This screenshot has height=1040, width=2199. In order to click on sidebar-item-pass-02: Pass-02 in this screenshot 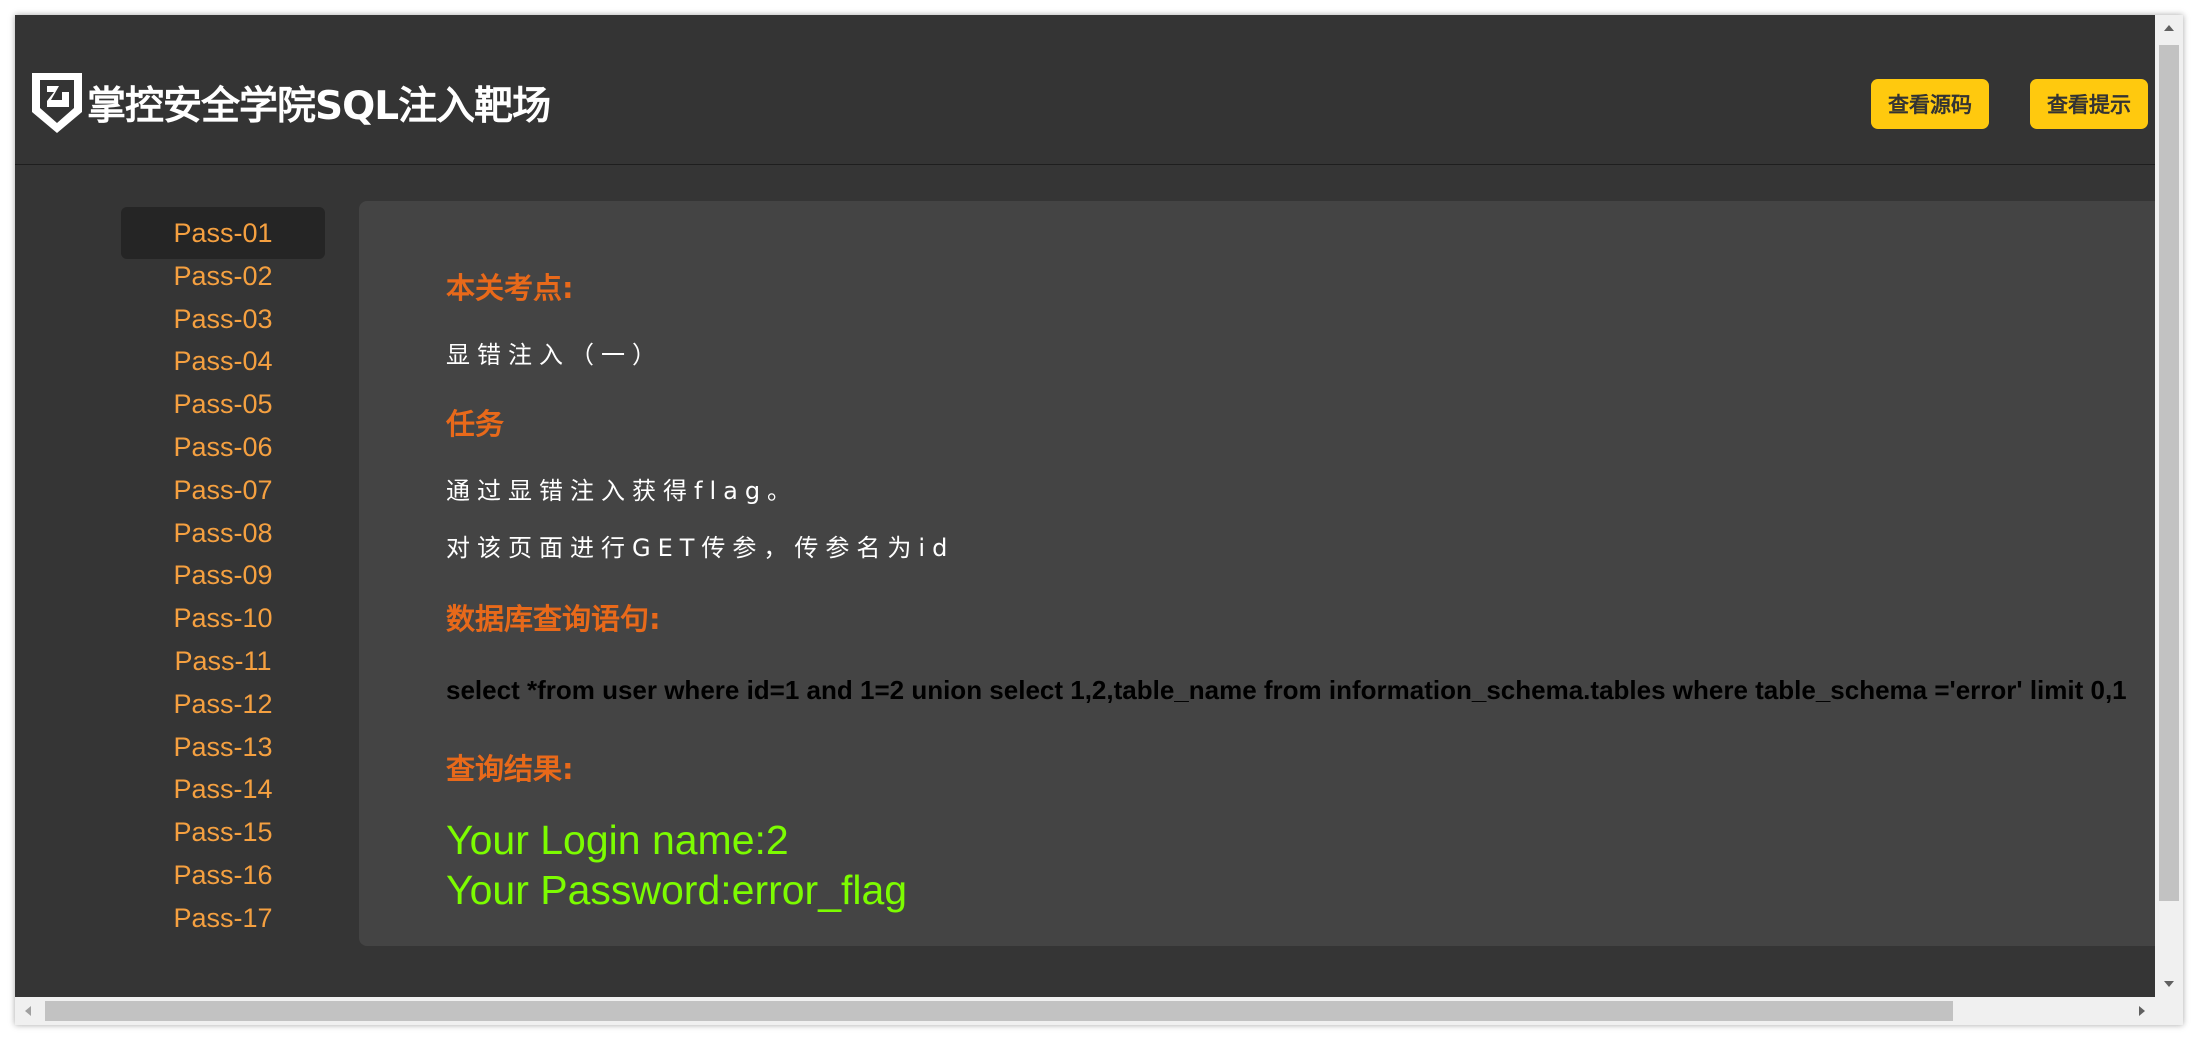, I will do `click(223, 276)`.